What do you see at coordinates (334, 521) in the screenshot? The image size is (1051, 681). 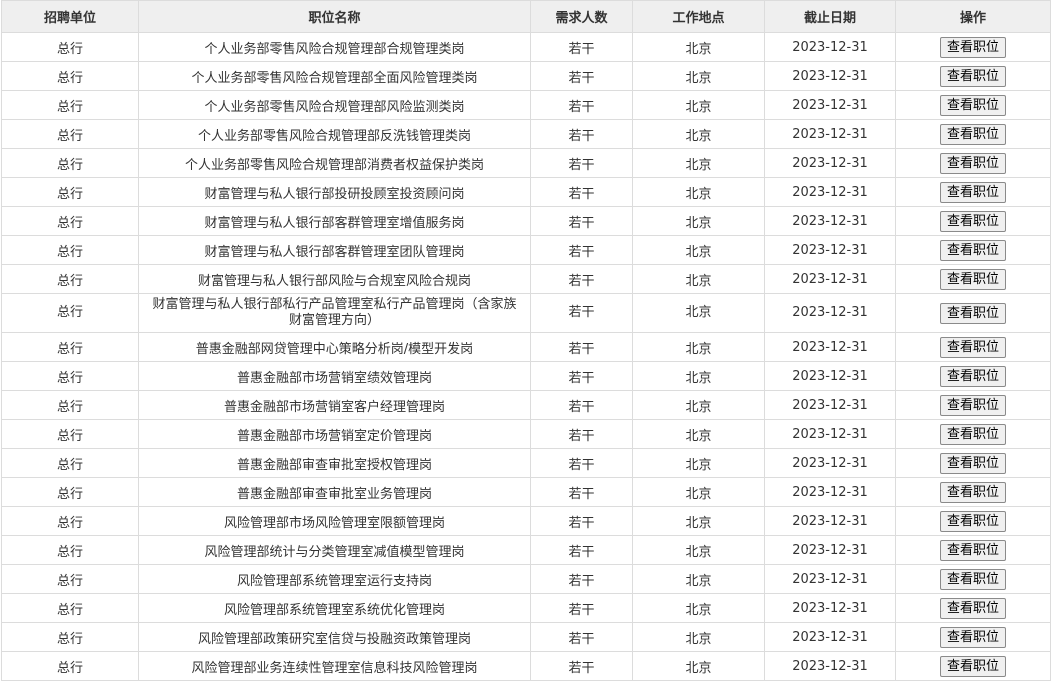 I see `cell-position-name: 风险管理部市场风险管理室限额管理岗` at bounding box center [334, 521].